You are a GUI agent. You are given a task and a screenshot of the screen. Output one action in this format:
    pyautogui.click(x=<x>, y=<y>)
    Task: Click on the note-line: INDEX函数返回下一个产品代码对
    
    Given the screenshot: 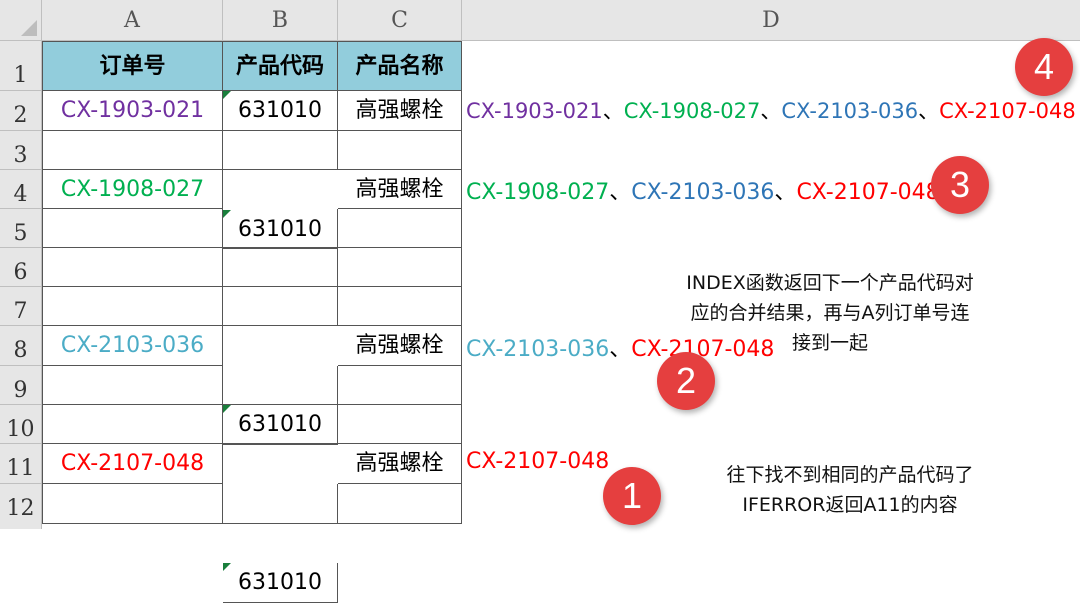 What is the action you would take?
    pyautogui.click(x=830, y=283)
    